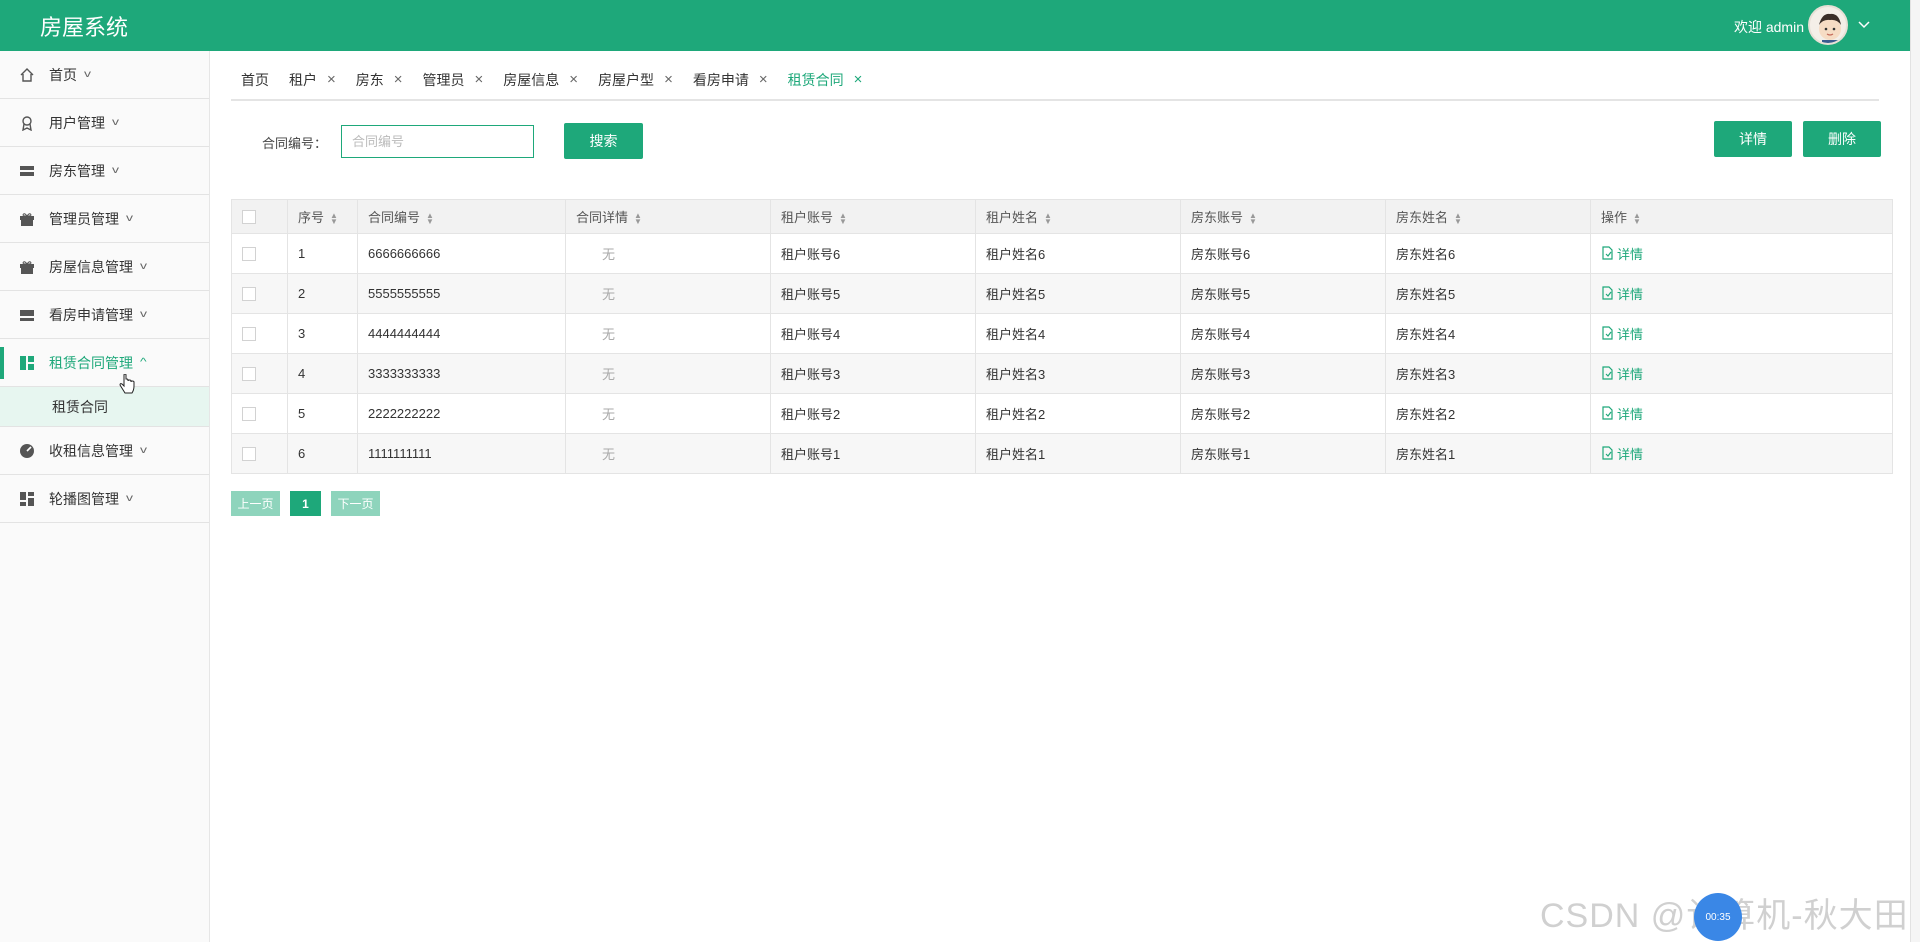 This screenshot has height=942, width=1920. I want to click on chevron-down-icon: v, so click(115, 122).